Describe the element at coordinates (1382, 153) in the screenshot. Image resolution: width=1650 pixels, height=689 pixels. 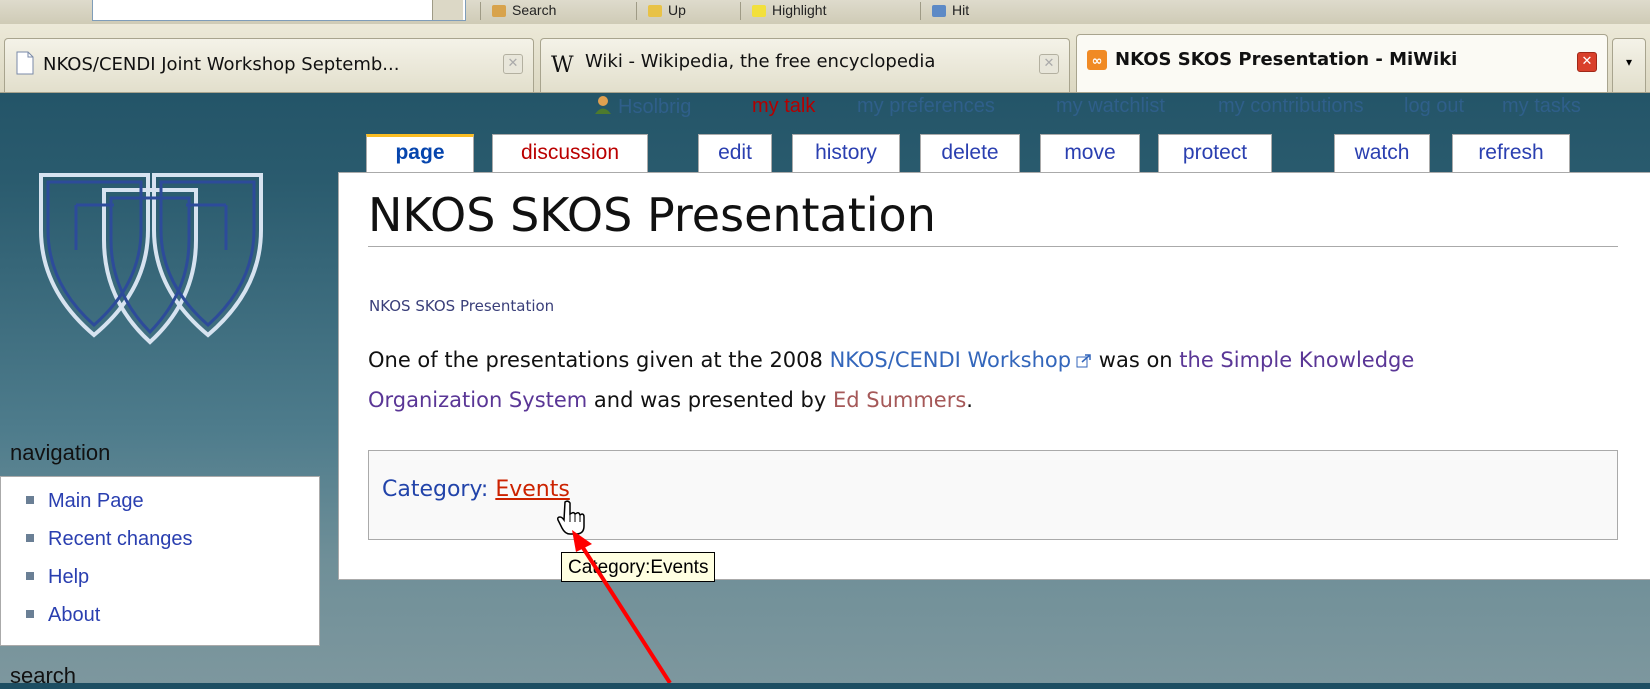
I see `tab-watch: watch` at that location.